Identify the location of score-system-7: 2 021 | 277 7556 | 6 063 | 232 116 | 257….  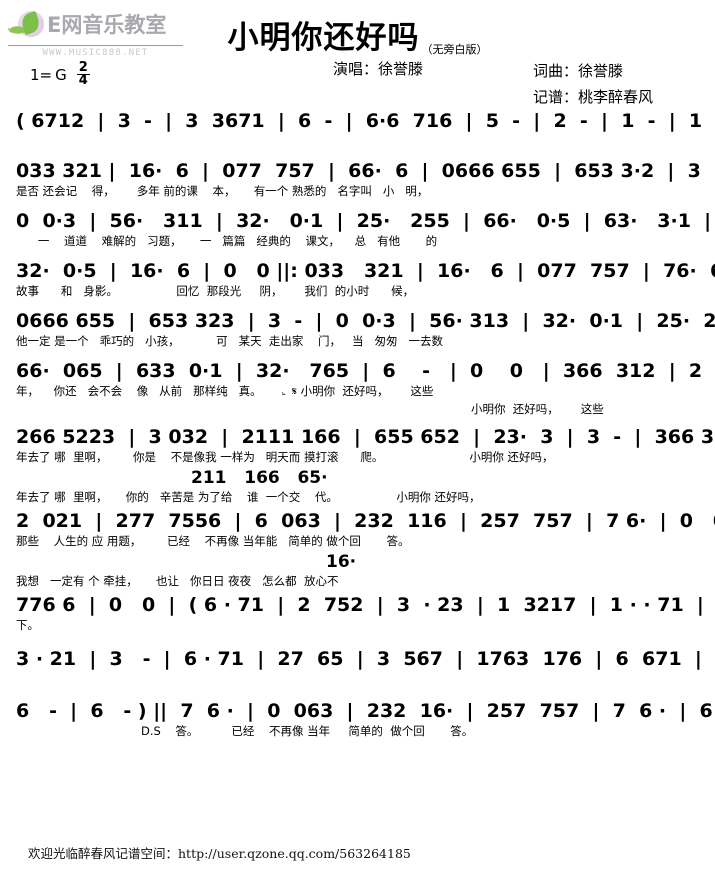
(365, 545).